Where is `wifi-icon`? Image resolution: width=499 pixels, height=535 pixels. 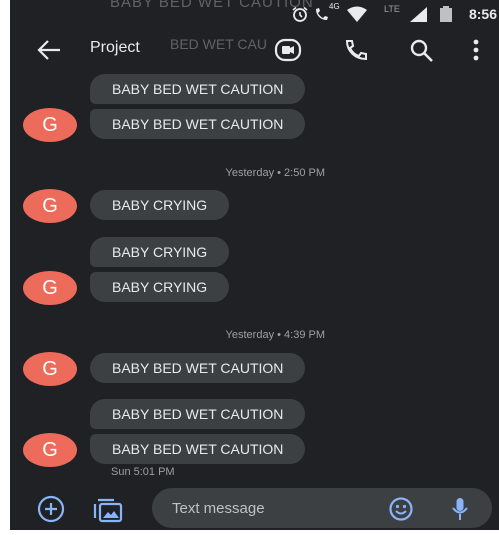 wifi-icon is located at coordinates (357, 14).